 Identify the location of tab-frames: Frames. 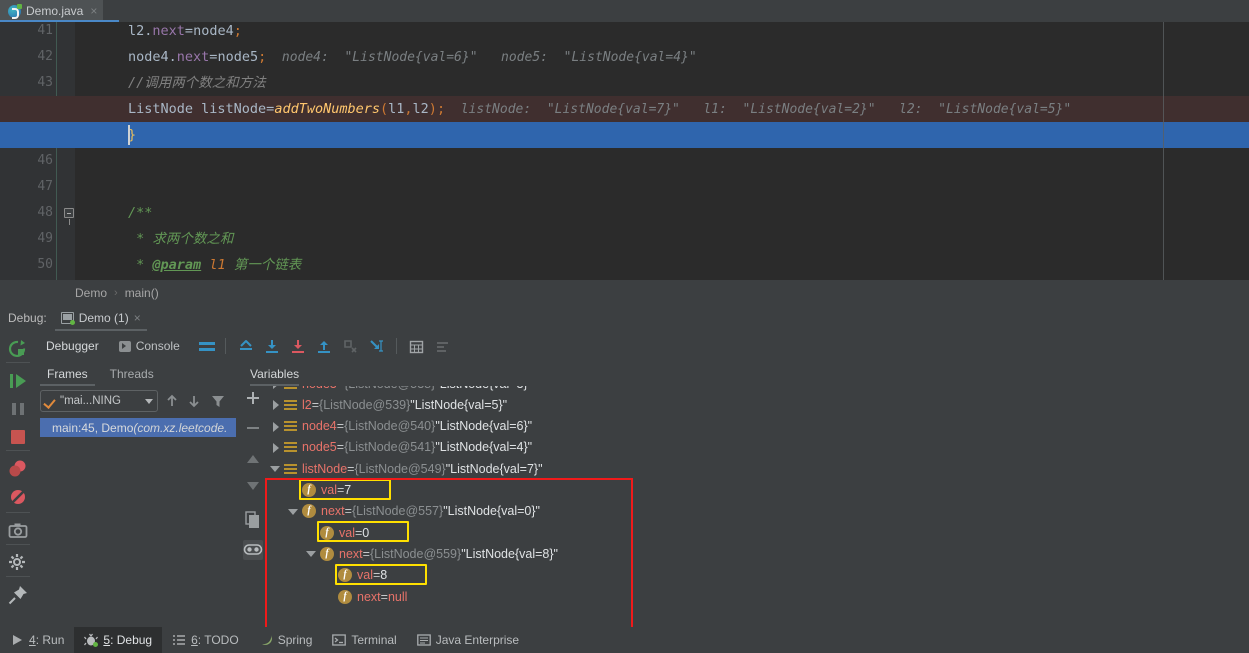
(67, 374).